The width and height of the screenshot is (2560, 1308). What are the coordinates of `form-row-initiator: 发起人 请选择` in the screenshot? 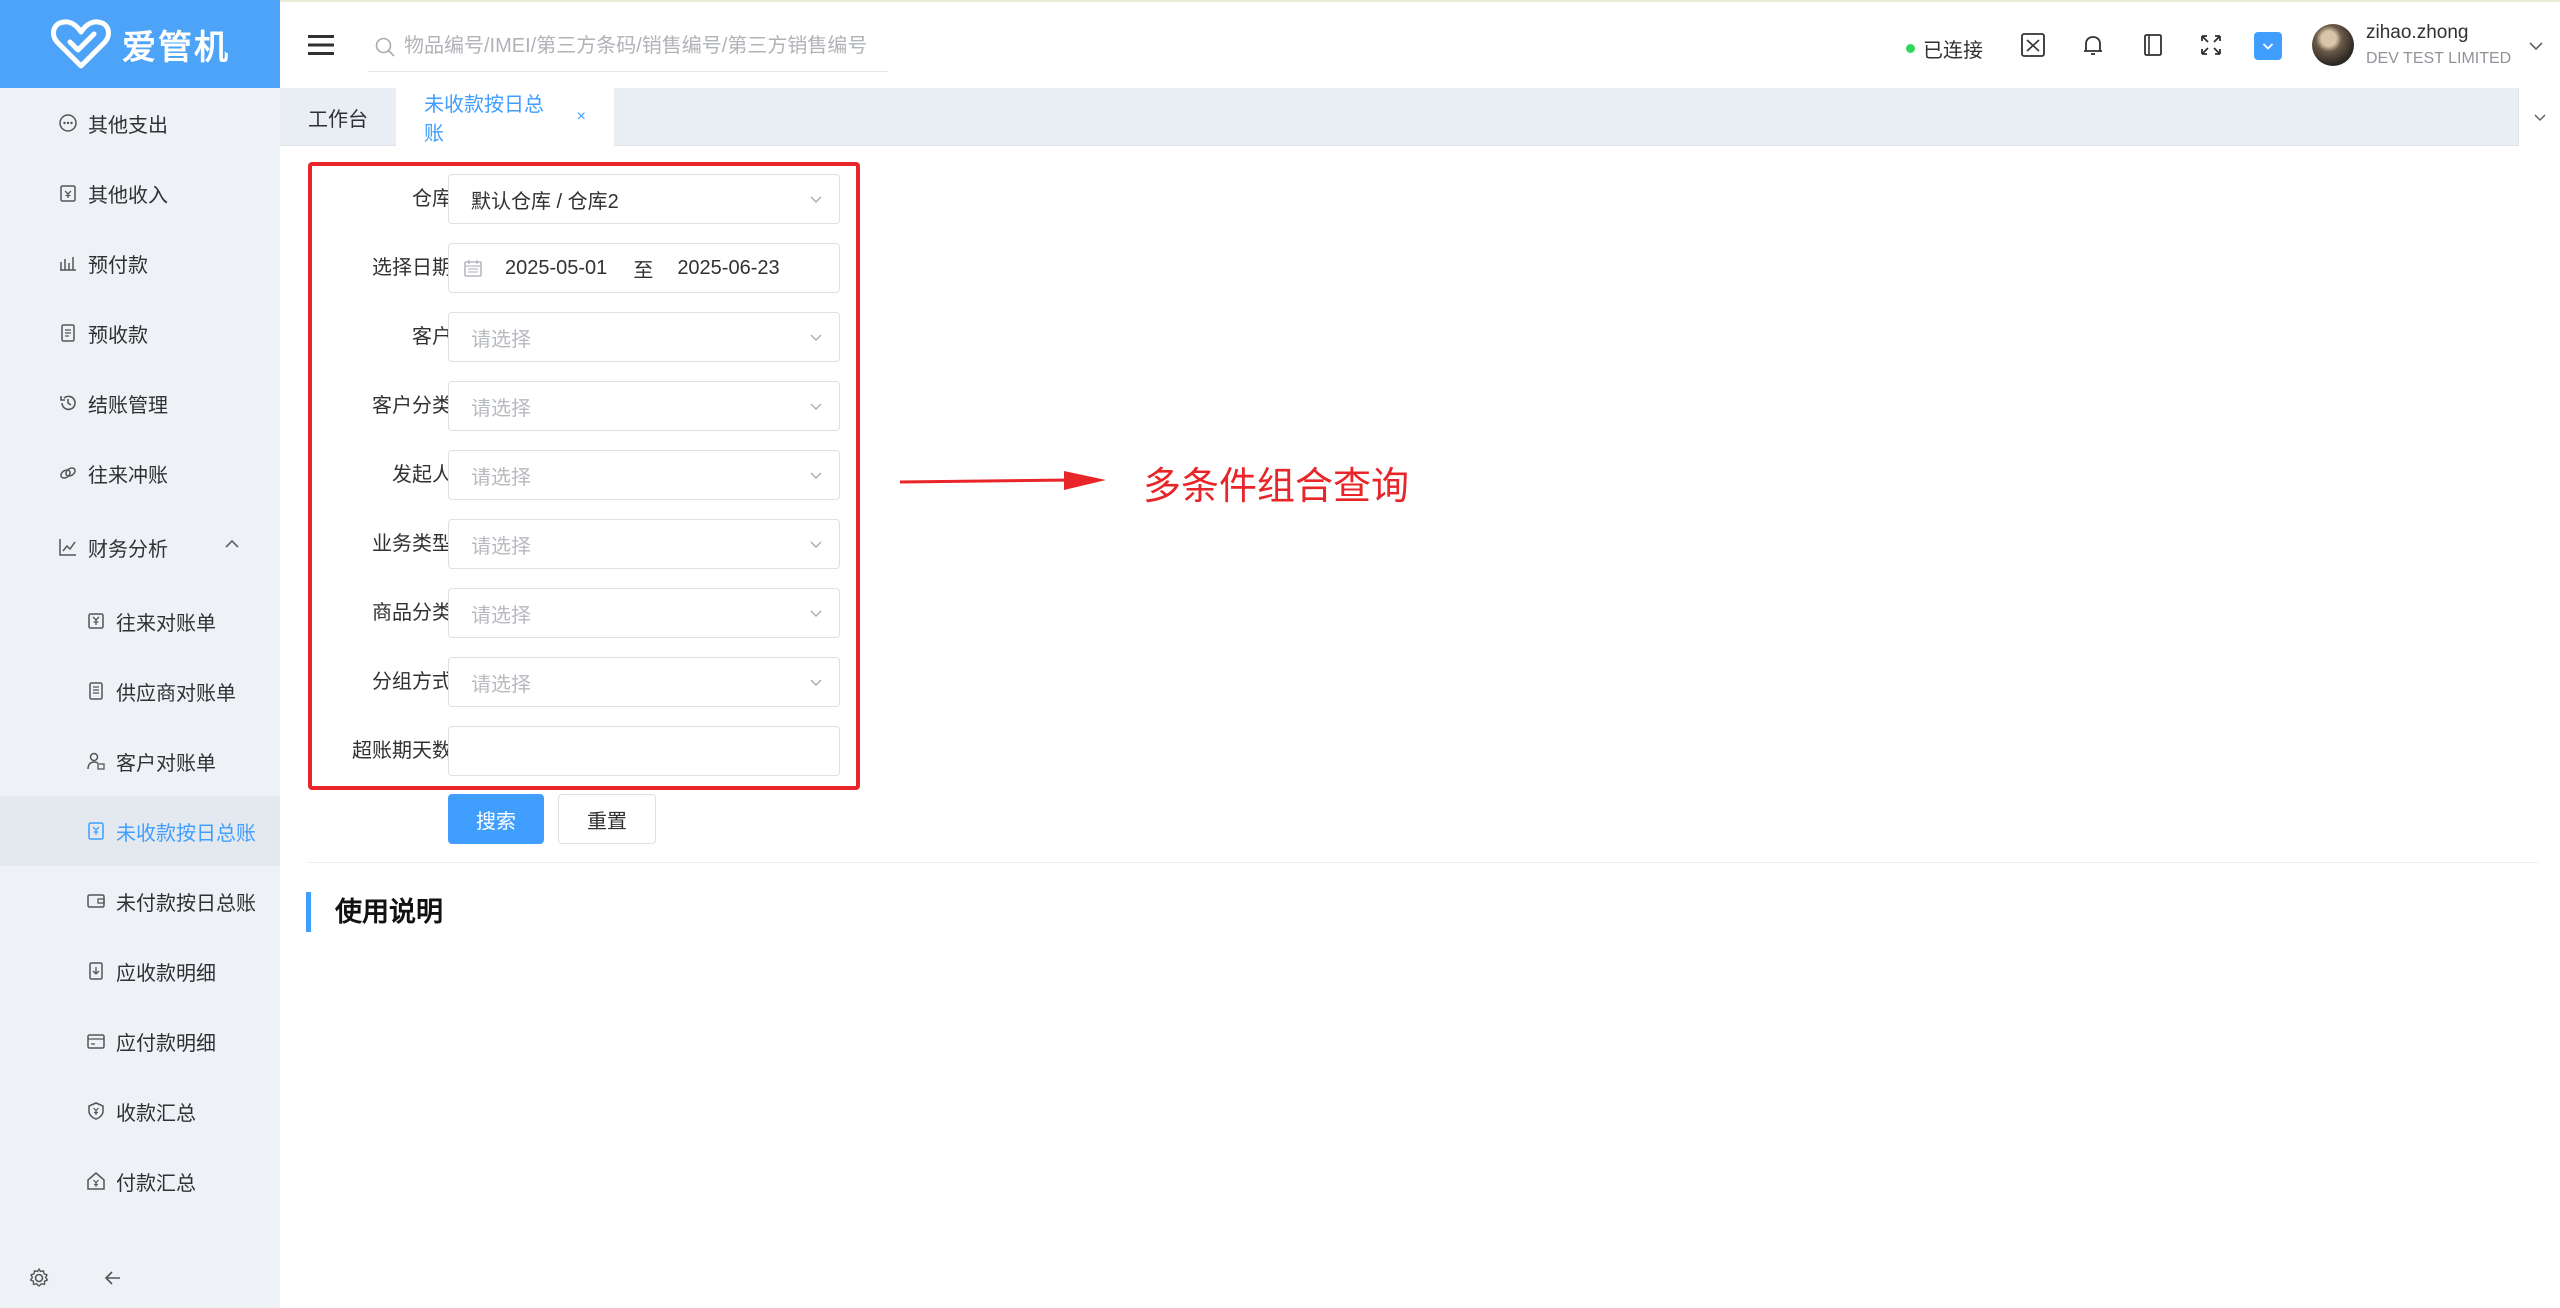 It's located at (588, 476).